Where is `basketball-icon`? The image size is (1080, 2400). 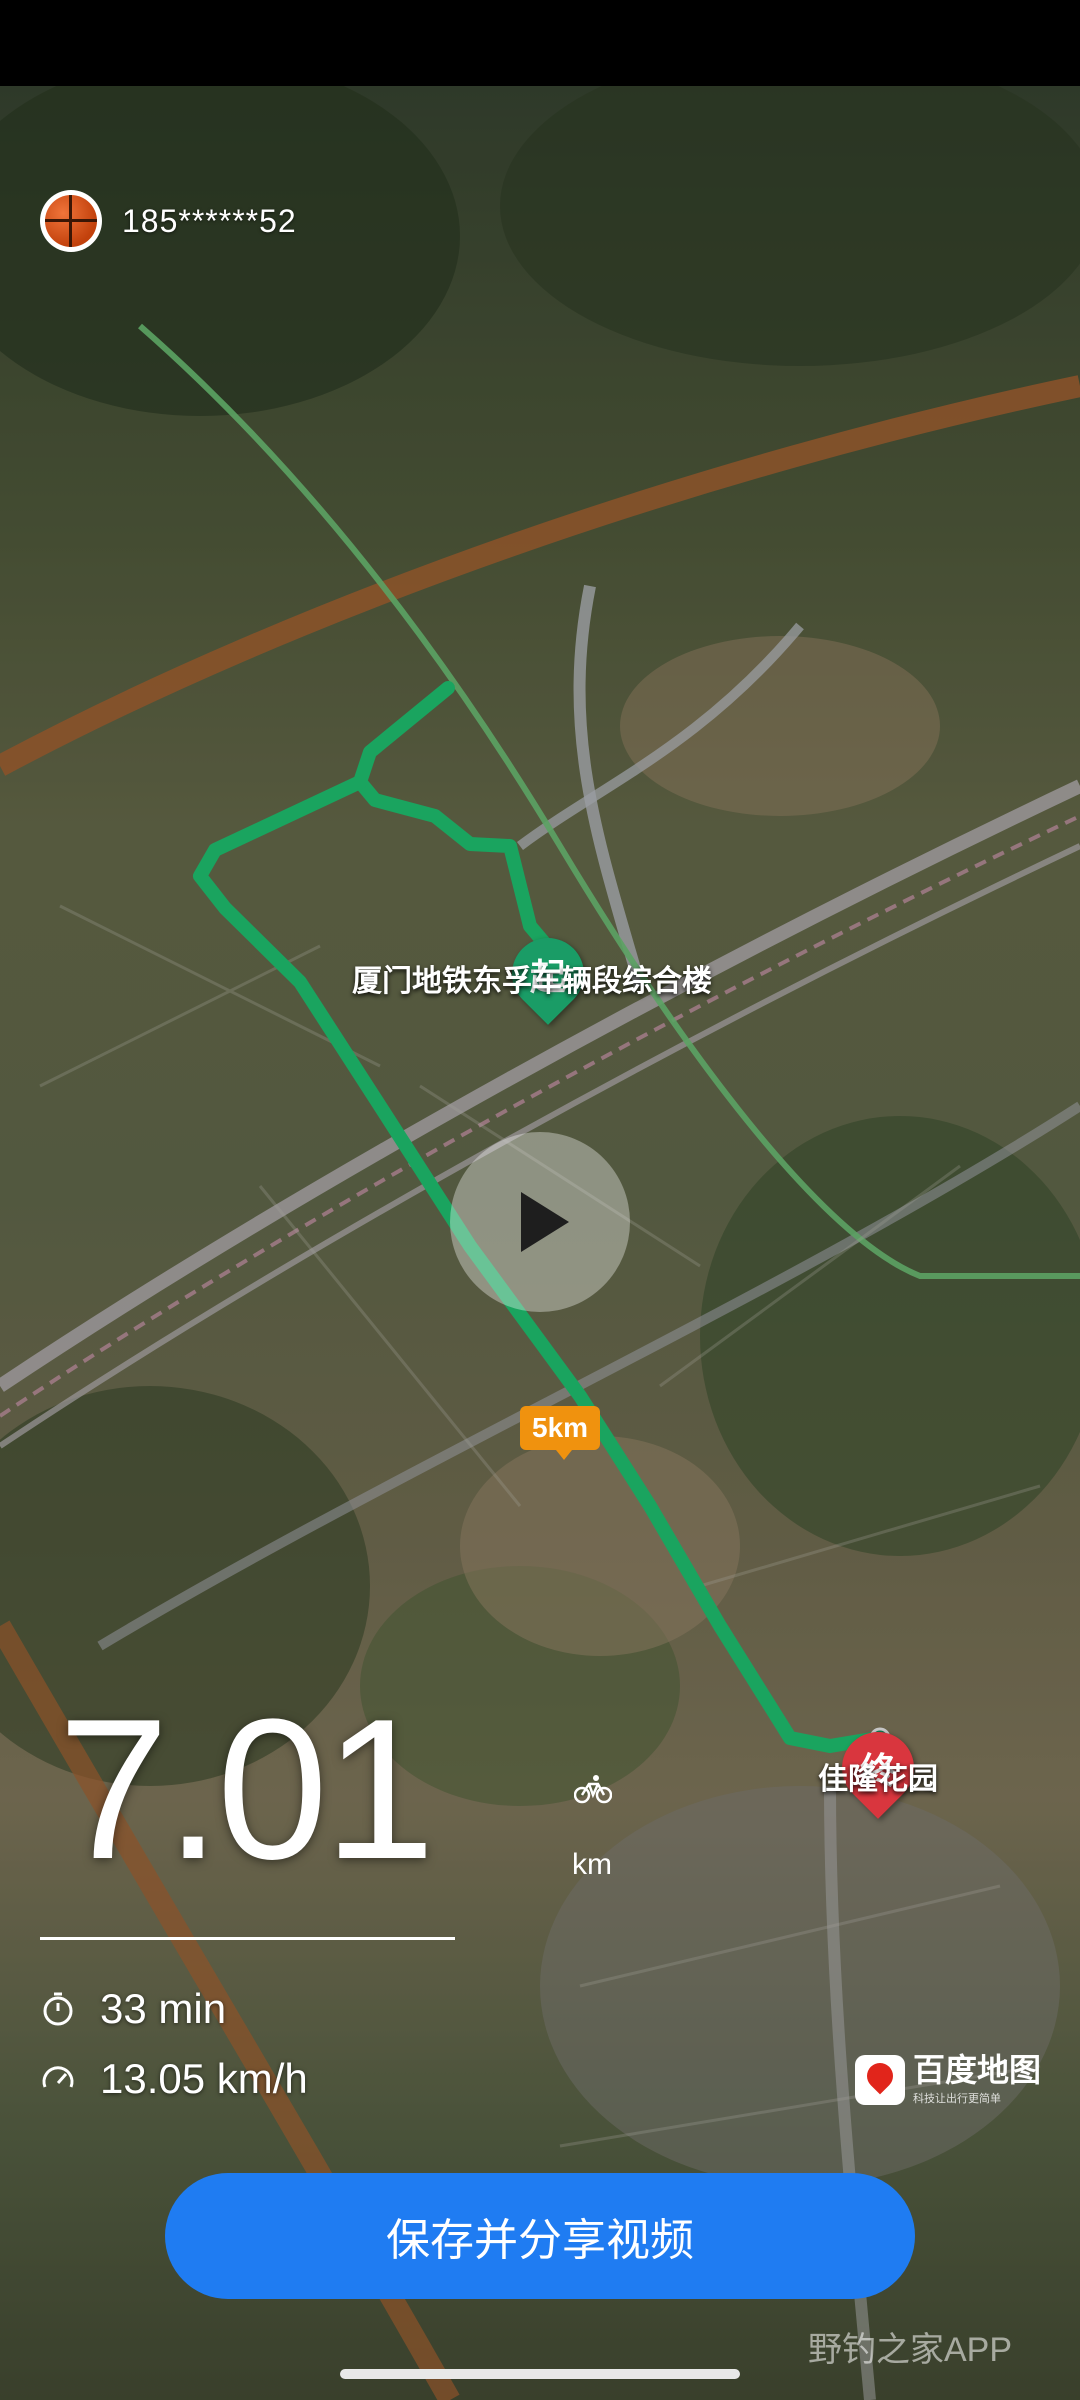 basketball-icon is located at coordinates (71, 221).